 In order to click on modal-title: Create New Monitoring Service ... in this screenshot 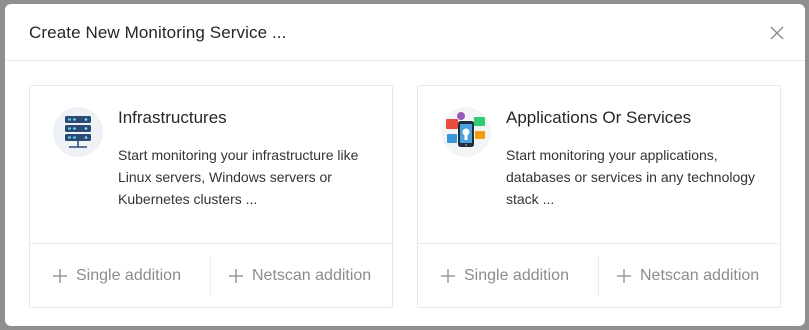, I will do `click(158, 32)`.